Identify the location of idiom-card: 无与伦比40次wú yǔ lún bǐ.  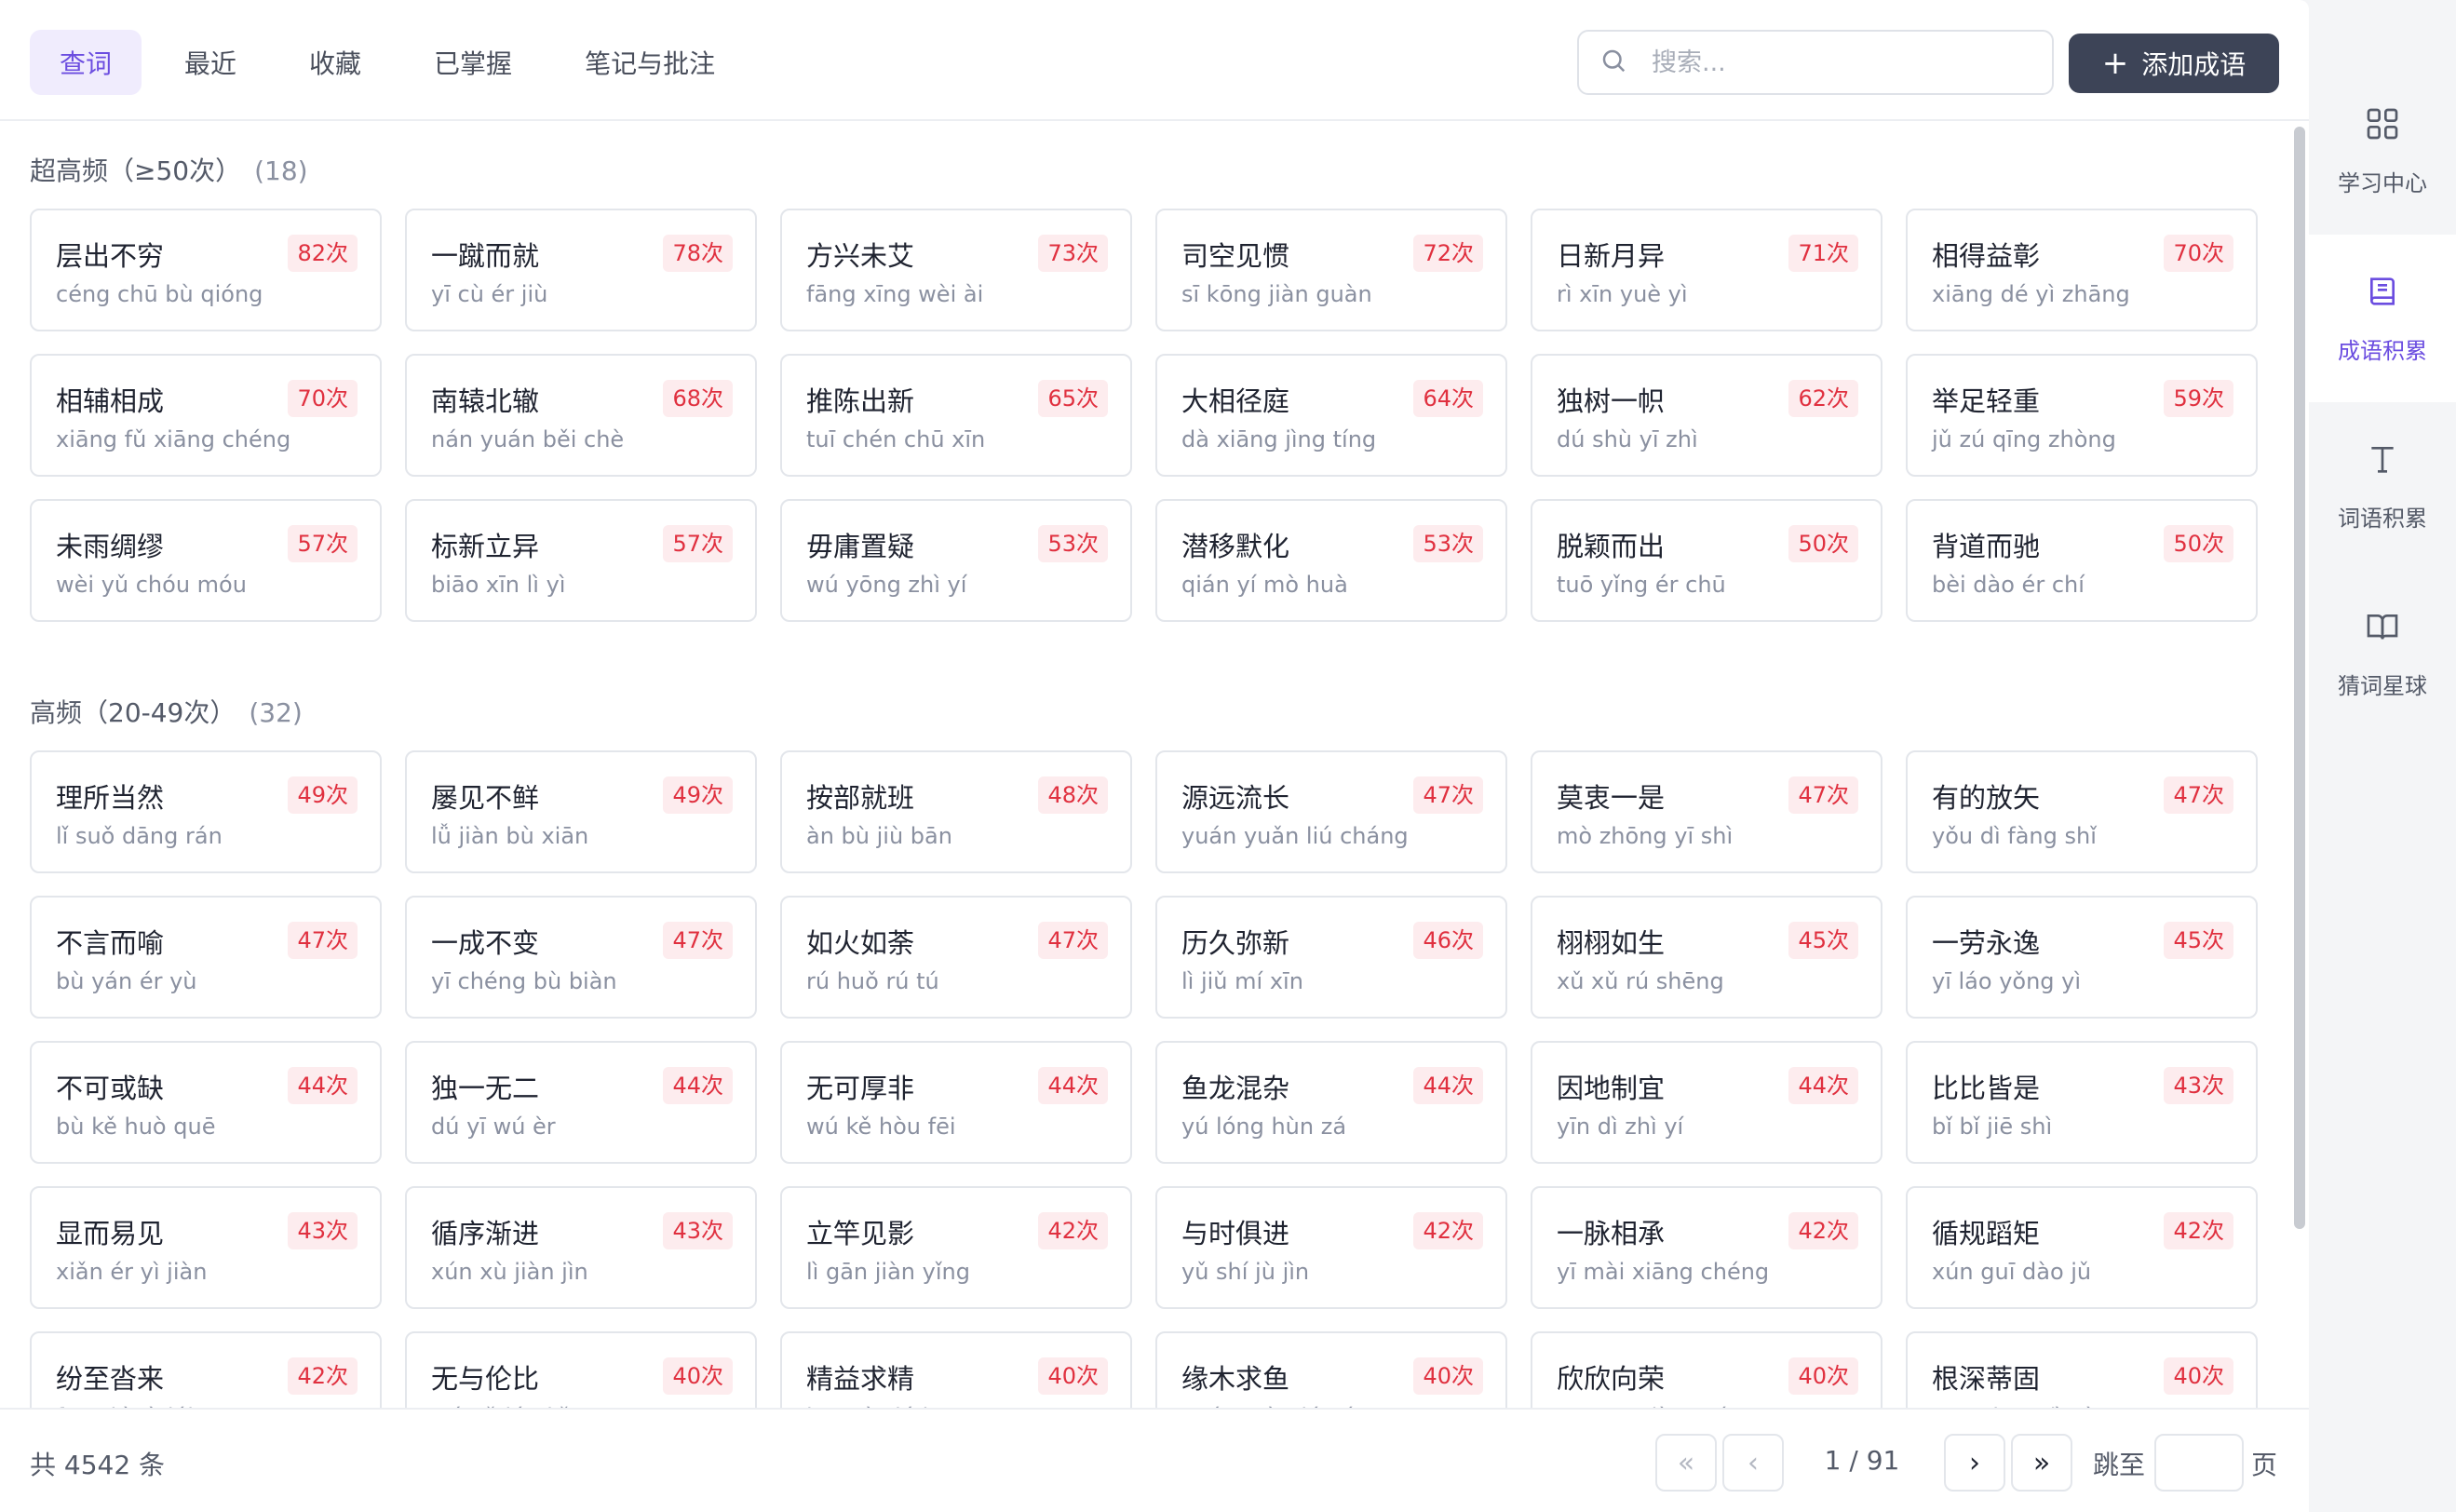
(581, 1369).